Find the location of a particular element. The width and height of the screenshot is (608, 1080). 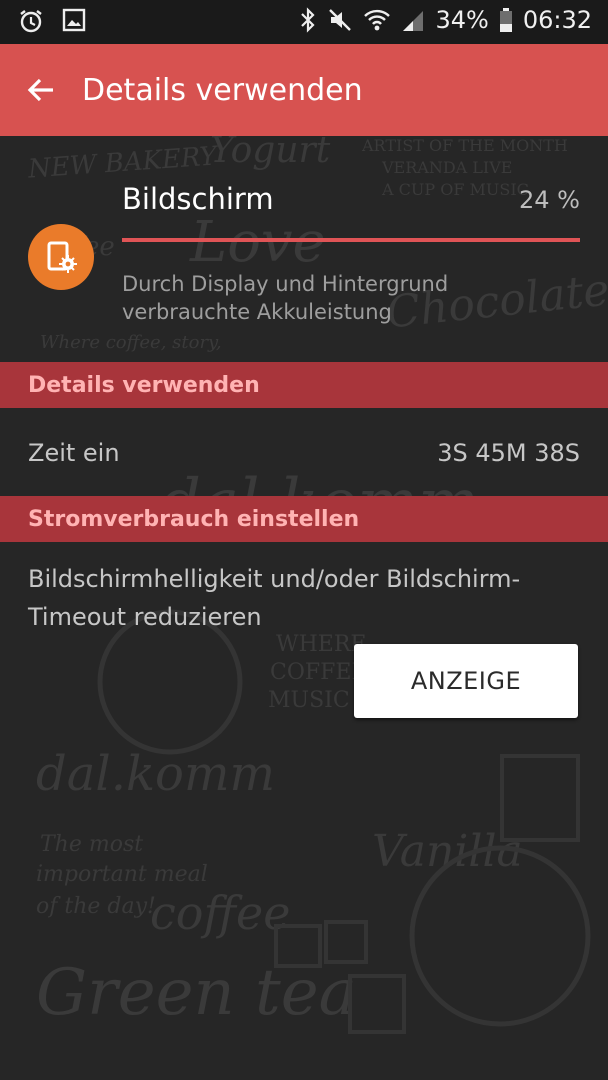

signal-icon is located at coordinates (413, 20).